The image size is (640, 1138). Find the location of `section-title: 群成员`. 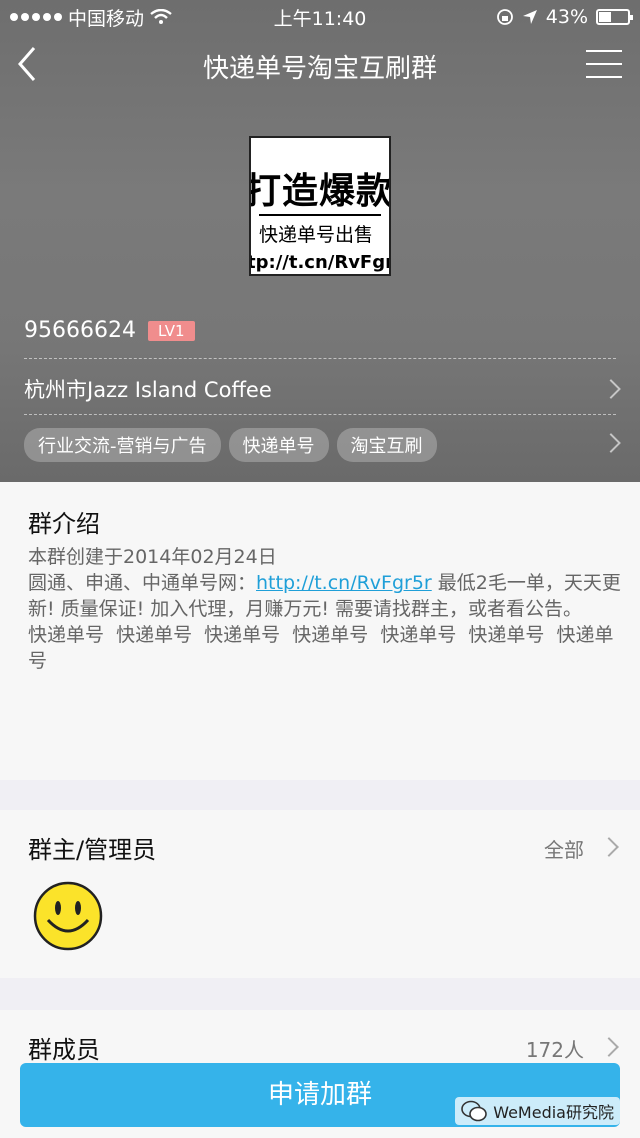

section-title: 群成员 is located at coordinates (64, 1050).